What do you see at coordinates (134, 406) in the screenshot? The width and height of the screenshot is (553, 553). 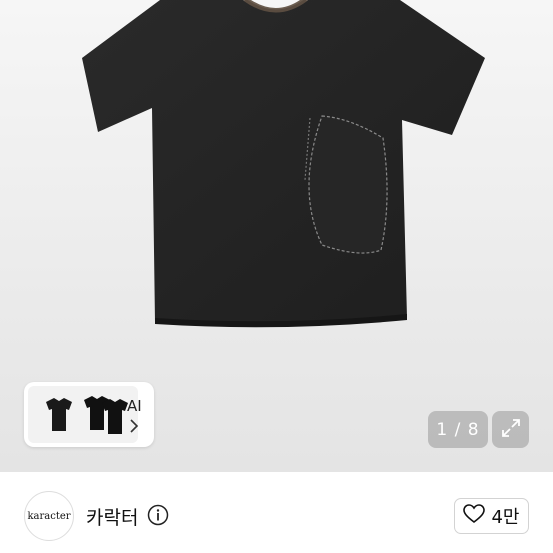 I see `ai-label: AI` at bounding box center [134, 406].